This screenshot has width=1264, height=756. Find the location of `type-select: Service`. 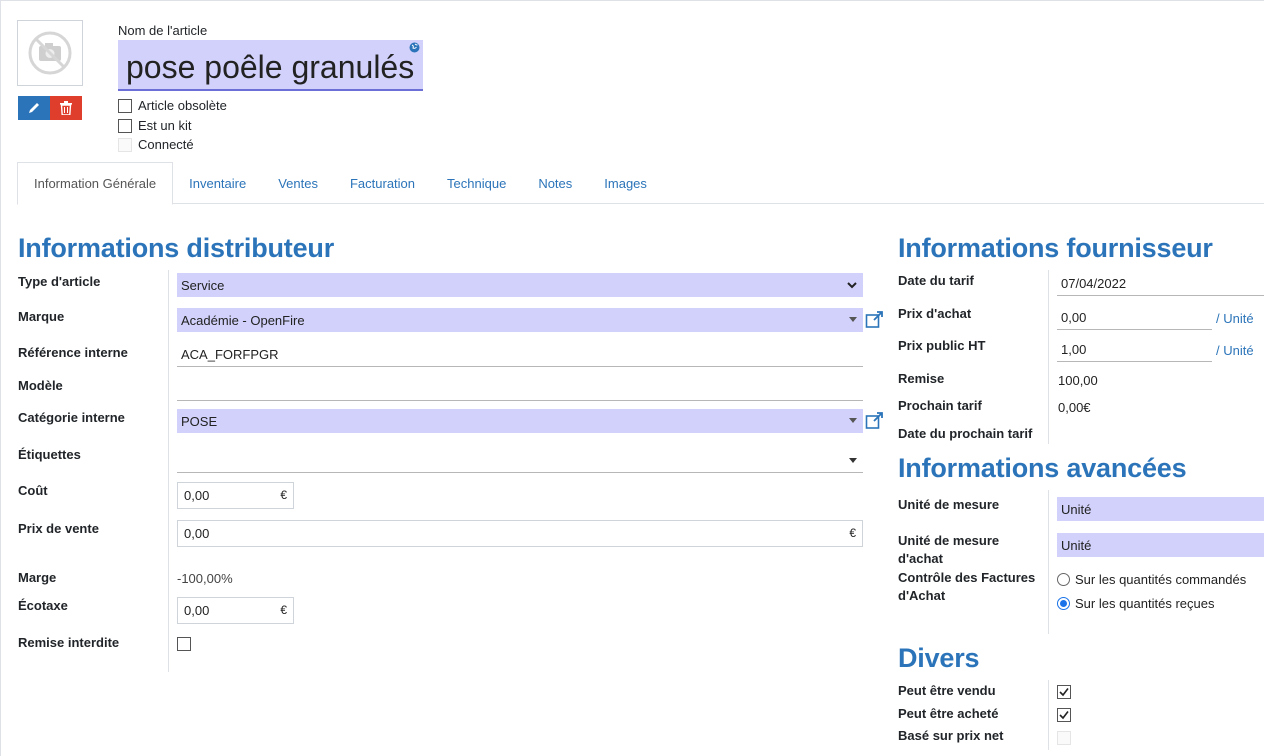

type-select: Service is located at coordinates (520, 285).